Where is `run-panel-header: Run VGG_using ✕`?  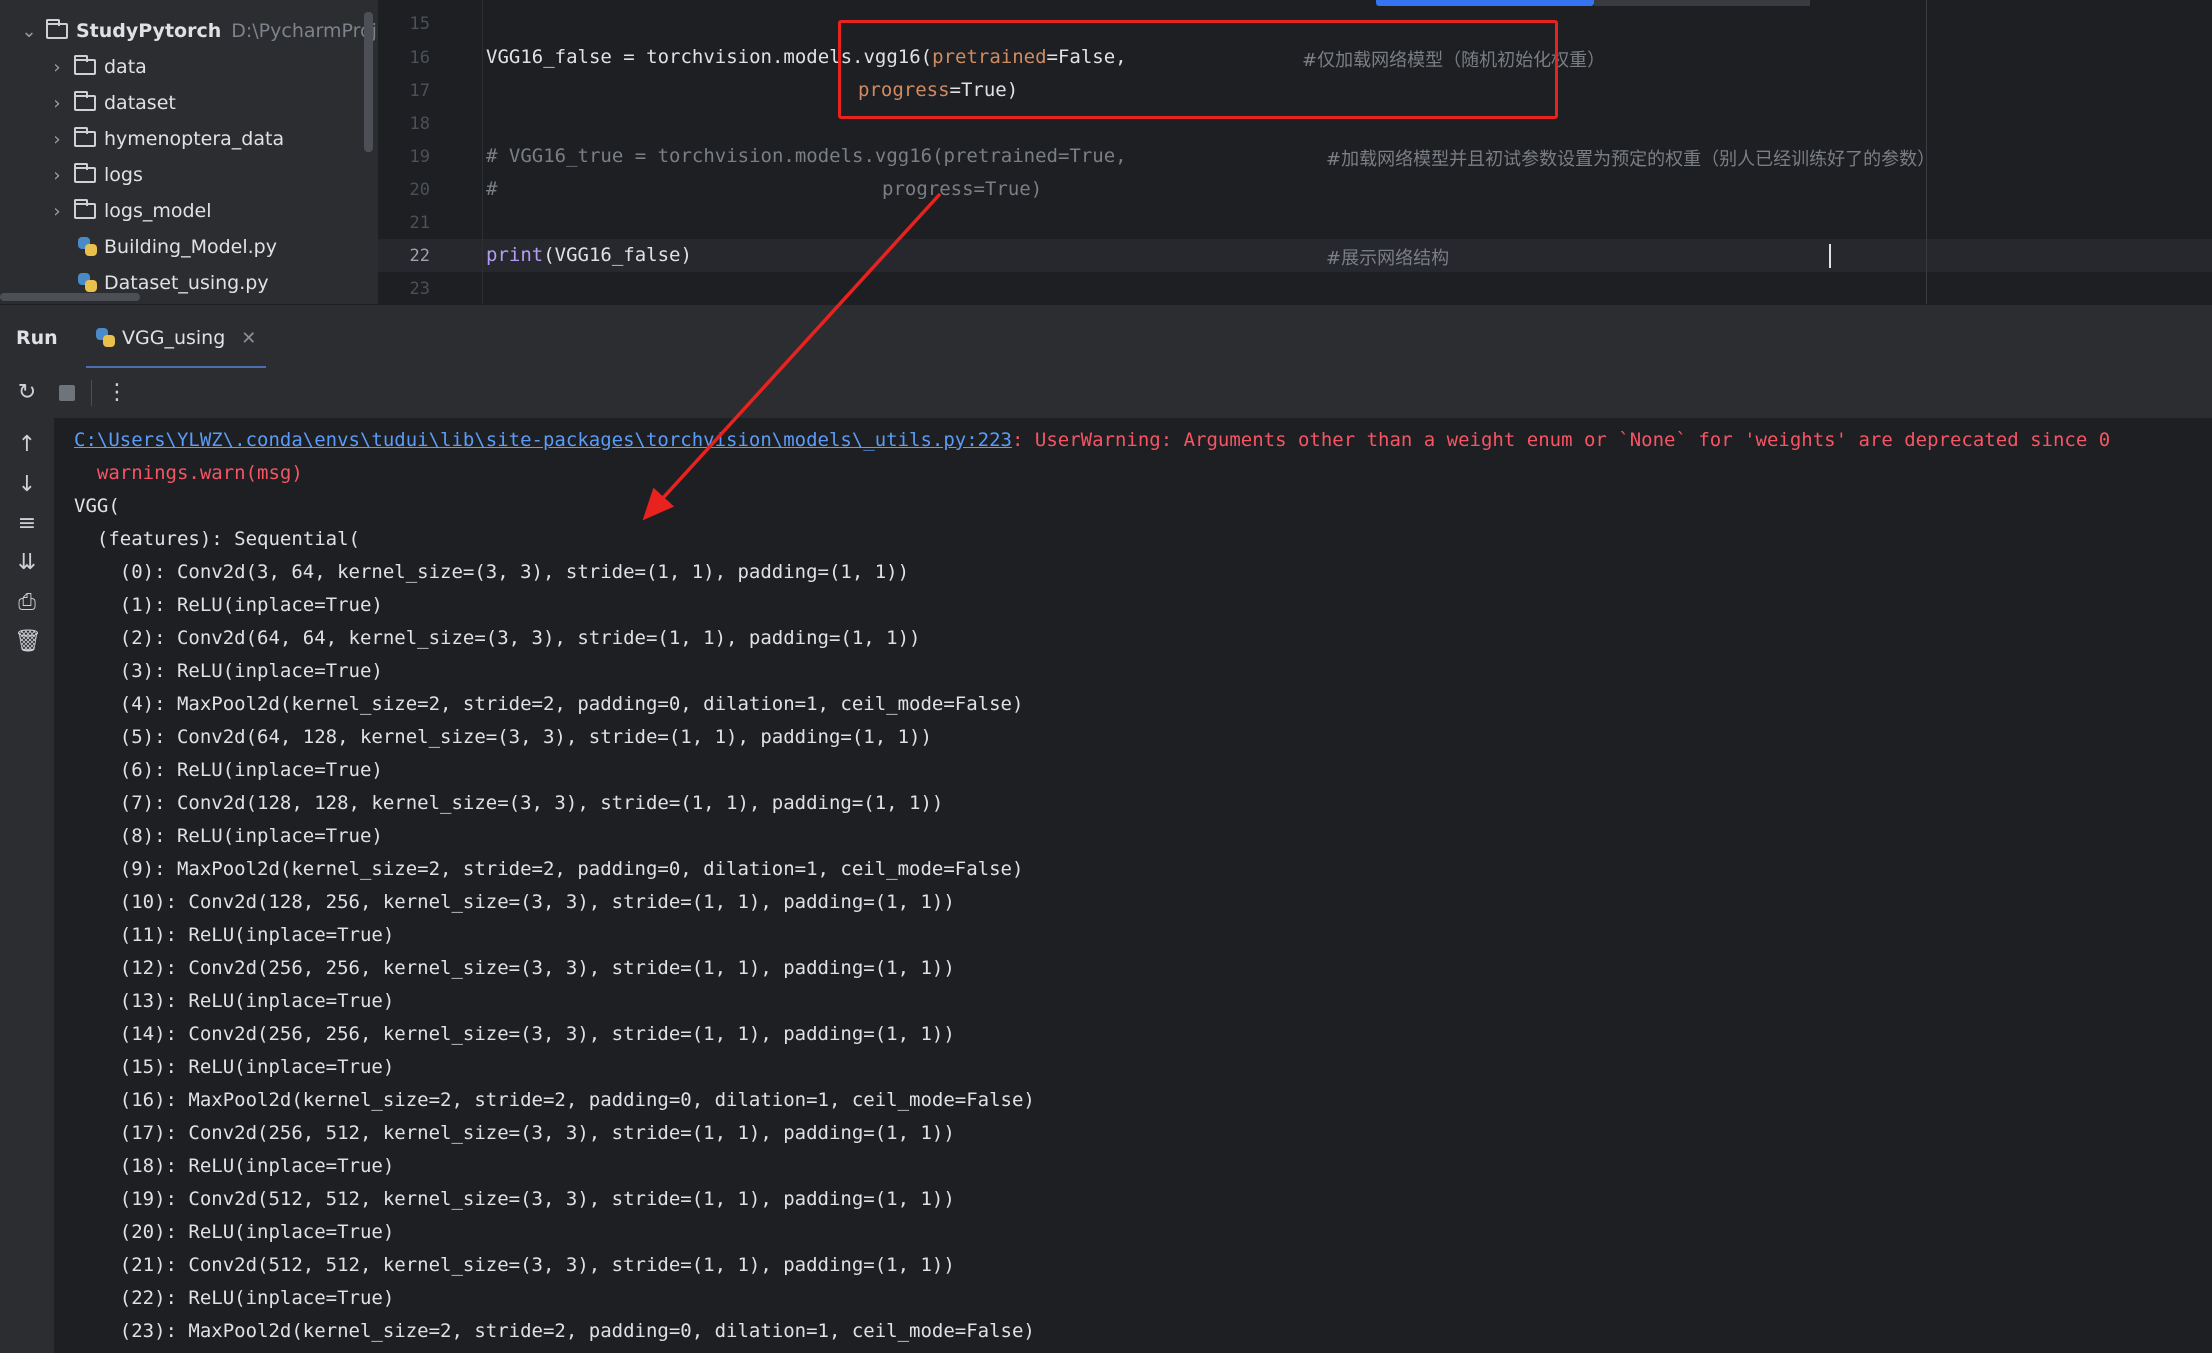 run-panel-header: Run VGG_using ✕ is located at coordinates (1106, 337).